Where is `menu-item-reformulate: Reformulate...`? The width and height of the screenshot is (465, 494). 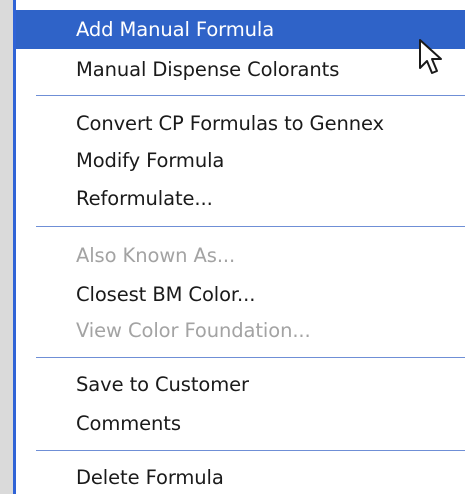 menu-item-reformulate: Reformulate... is located at coordinates (144, 199).